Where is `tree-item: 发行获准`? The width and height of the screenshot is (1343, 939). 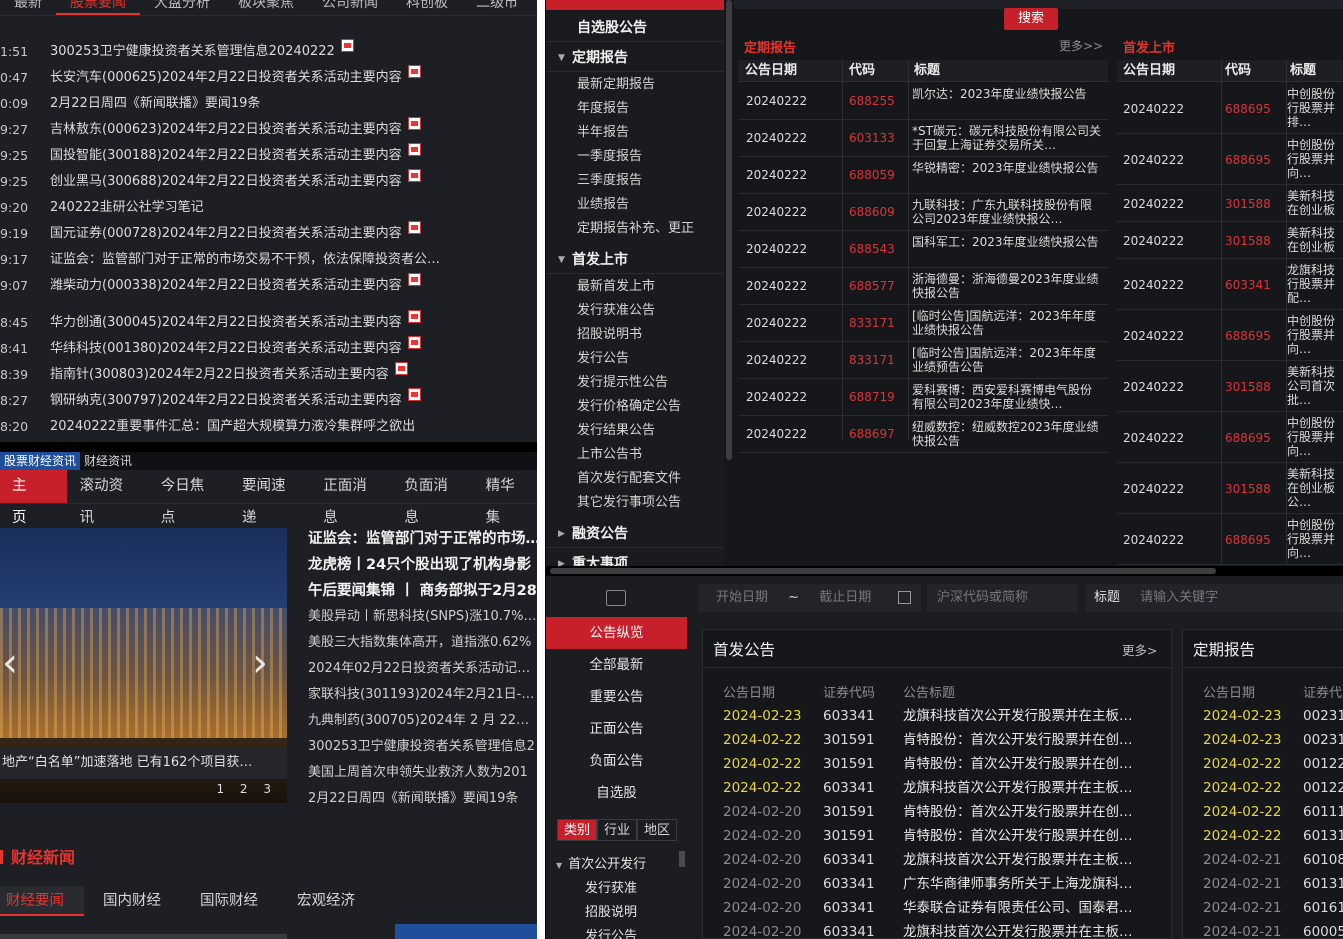
tree-item: 发行获准 is located at coordinates (611, 886).